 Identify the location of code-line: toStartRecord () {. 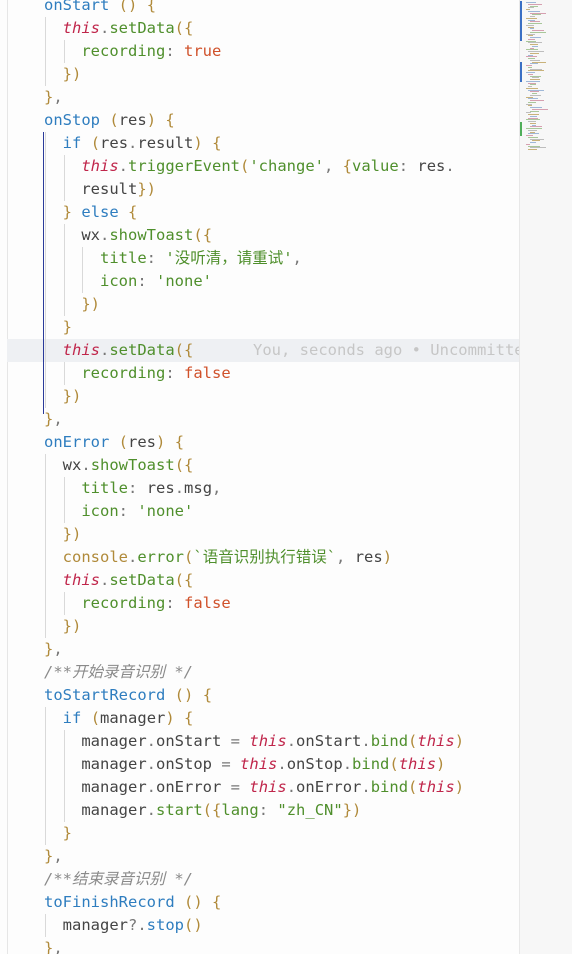
(259, 695).